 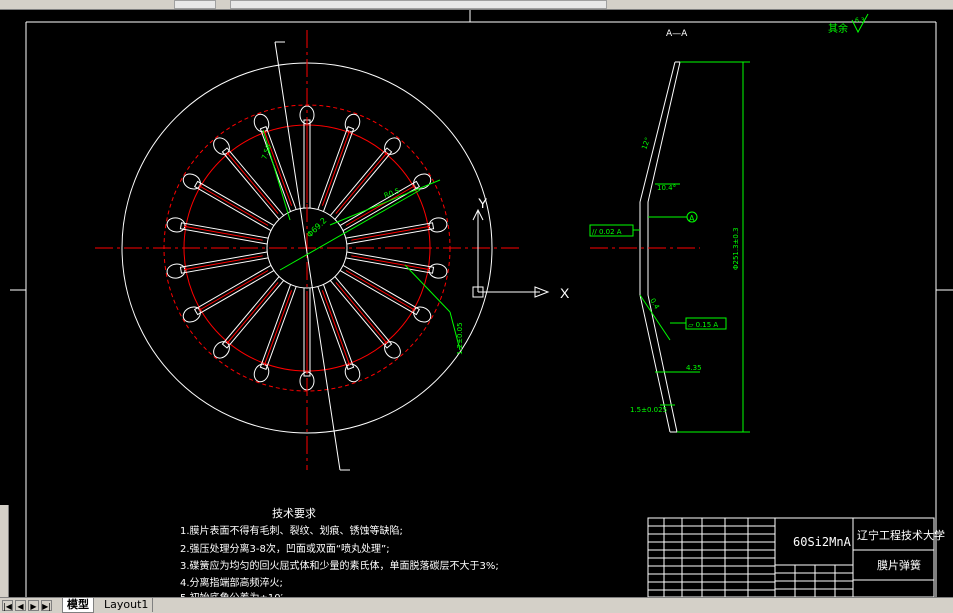 What do you see at coordinates (231, 583) in the screenshot?
I see `tech-item: 4.分离指端部高频淬火;` at bounding box center [231, 583].